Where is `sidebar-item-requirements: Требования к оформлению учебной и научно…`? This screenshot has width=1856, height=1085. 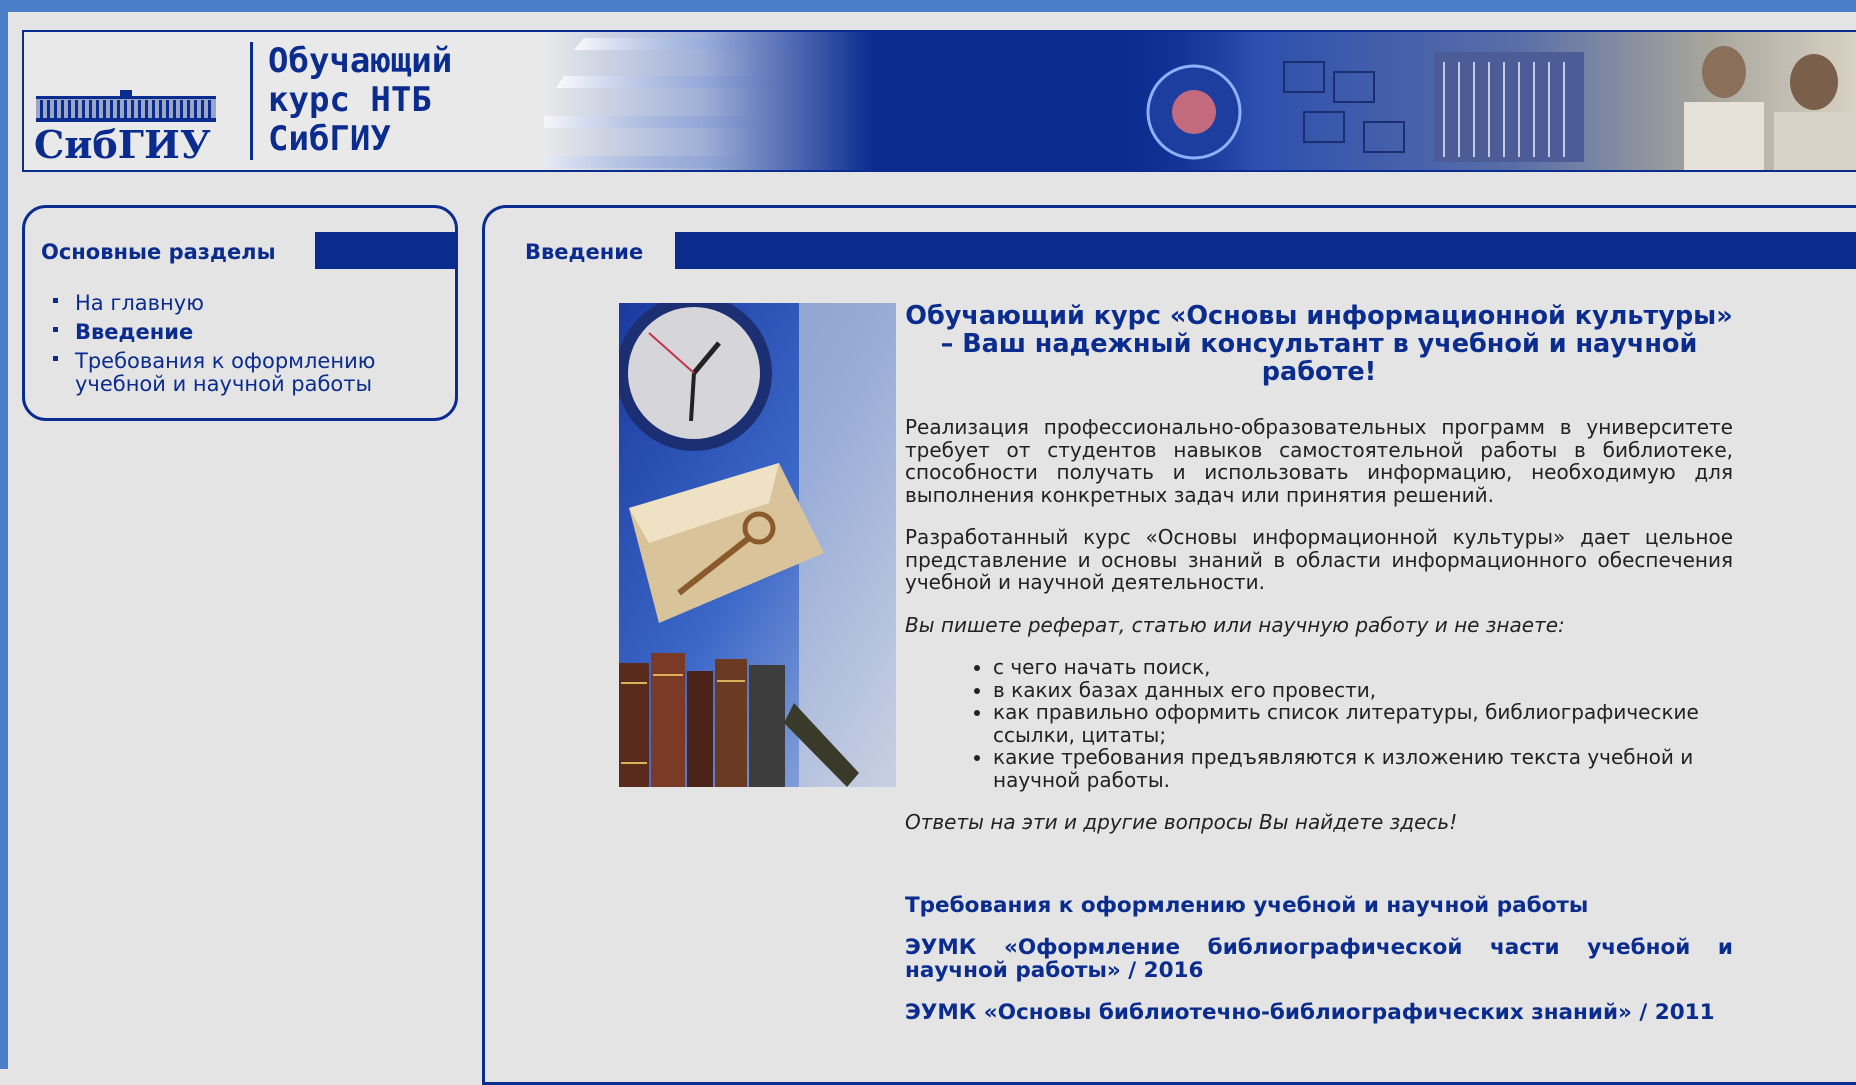 sidebar-item-requirements: Требования к оформлению учебной и научно… is located at coordinates (244, 373).